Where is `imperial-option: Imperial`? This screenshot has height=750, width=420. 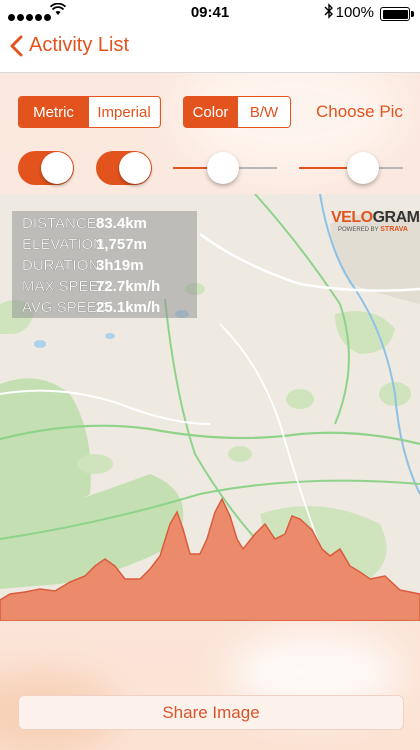 imperial-option: Imperial is located at coordinates (123, 112).